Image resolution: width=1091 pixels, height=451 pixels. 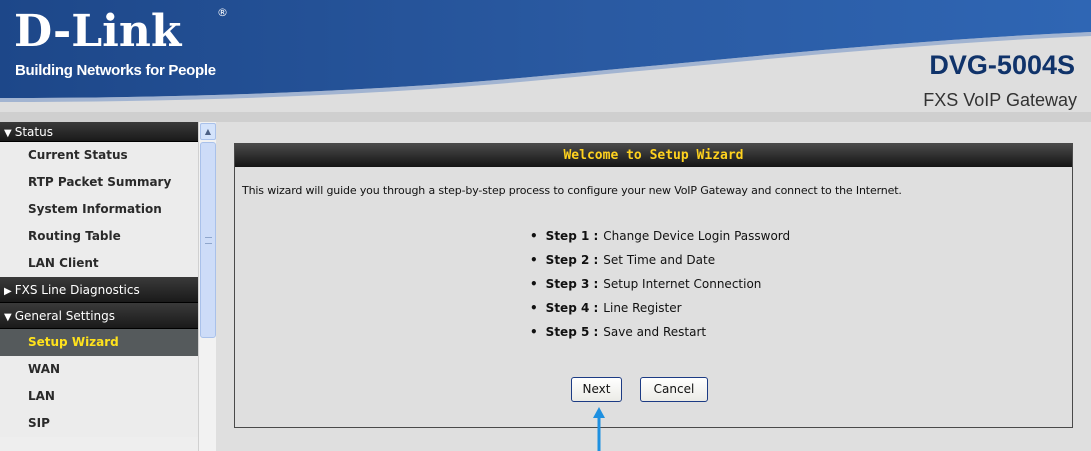 What do you see at coordinates (115, 70) in the screenshot?
I see `logo-tagline: Building Networks for People` at bounding box center [115, 70].